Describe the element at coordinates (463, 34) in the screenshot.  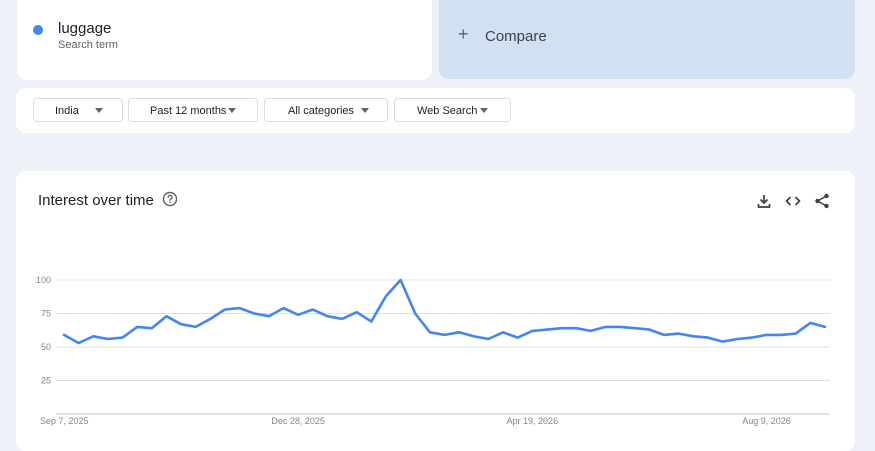
I see `plus-icon: +` at that location.